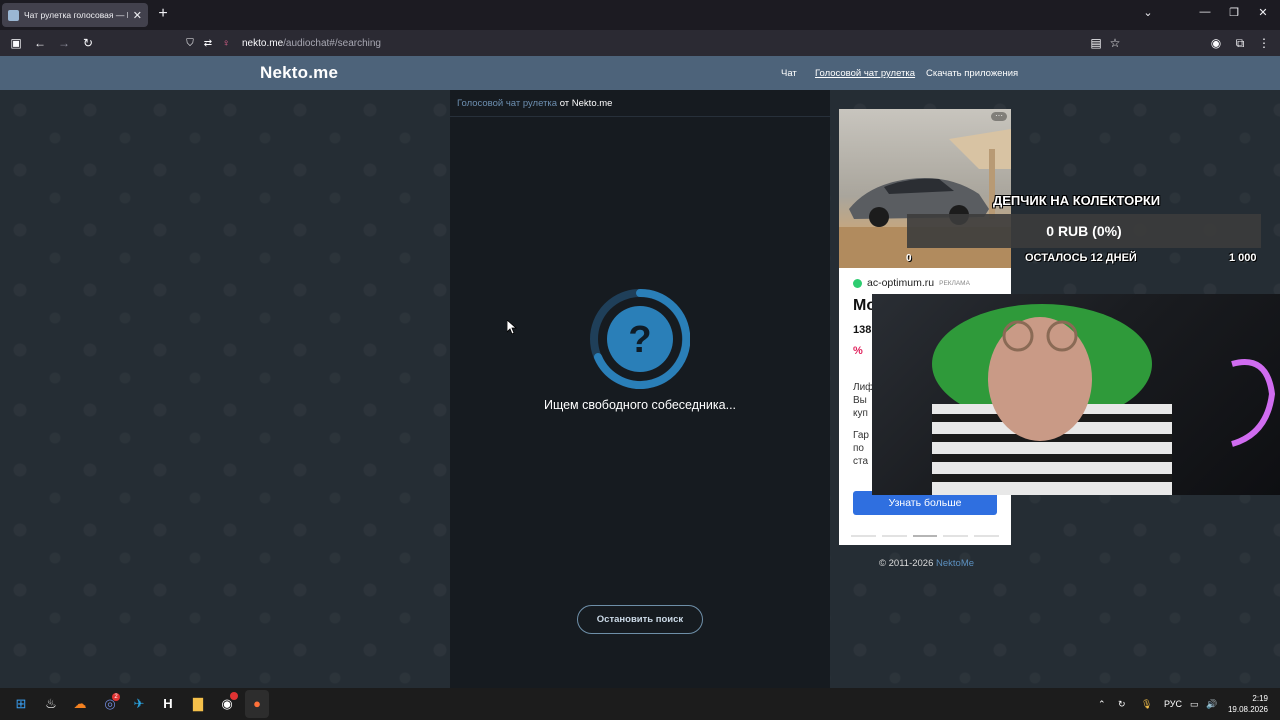 The height and width of the screenshot is (720, 1280). I want to click on tray-overflow-chevron-icon: ⌃, so click(1102, 704).